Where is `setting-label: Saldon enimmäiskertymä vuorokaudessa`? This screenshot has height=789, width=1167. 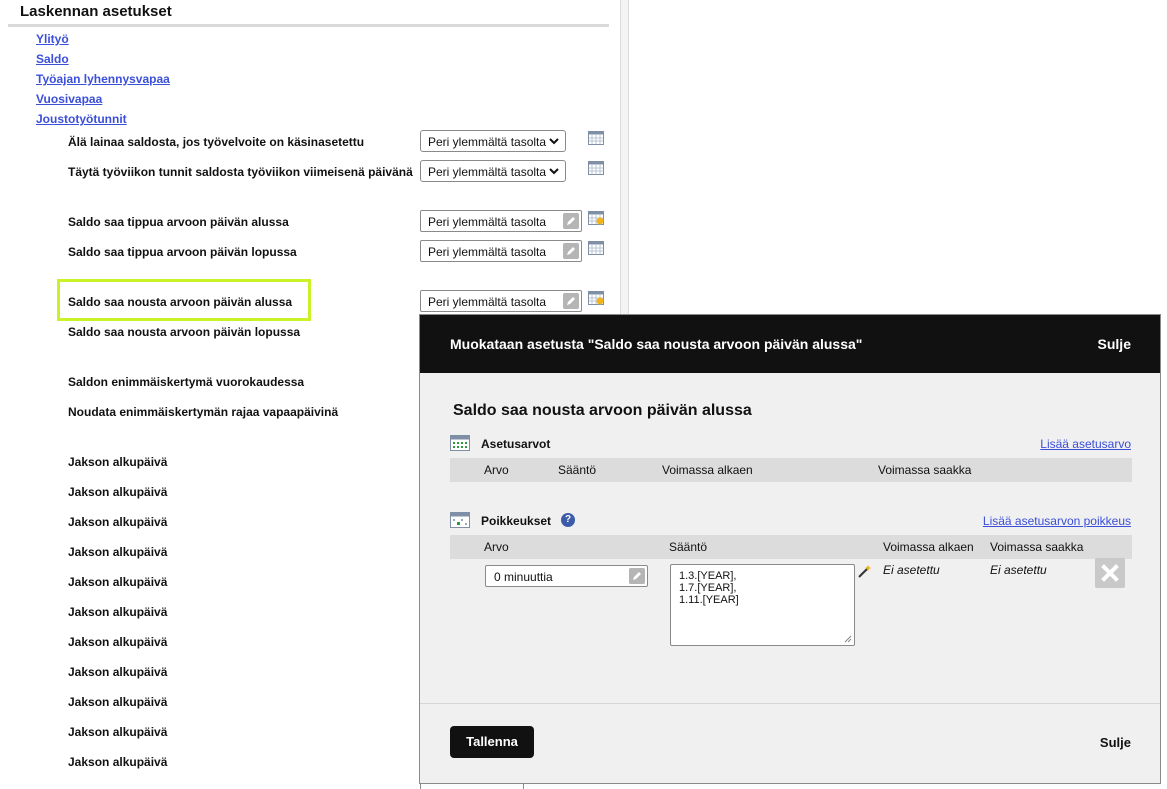 setting-label: Saldon enimmäiskertymä vuorokaudessa is located at coordinates (186, 382).